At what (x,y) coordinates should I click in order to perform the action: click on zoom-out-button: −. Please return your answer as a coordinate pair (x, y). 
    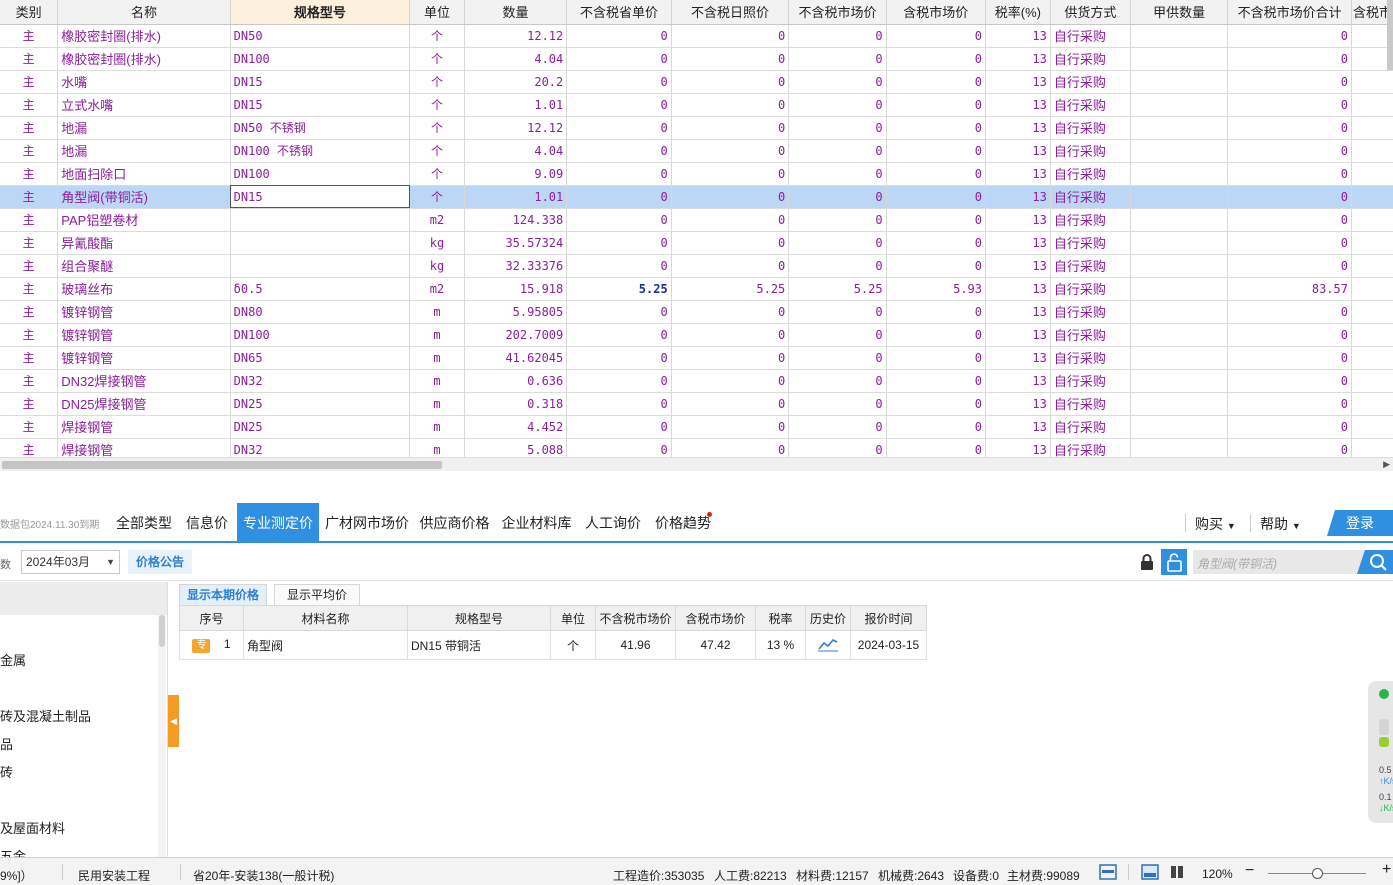
    Looking at the image, I should click on (1249, 871).